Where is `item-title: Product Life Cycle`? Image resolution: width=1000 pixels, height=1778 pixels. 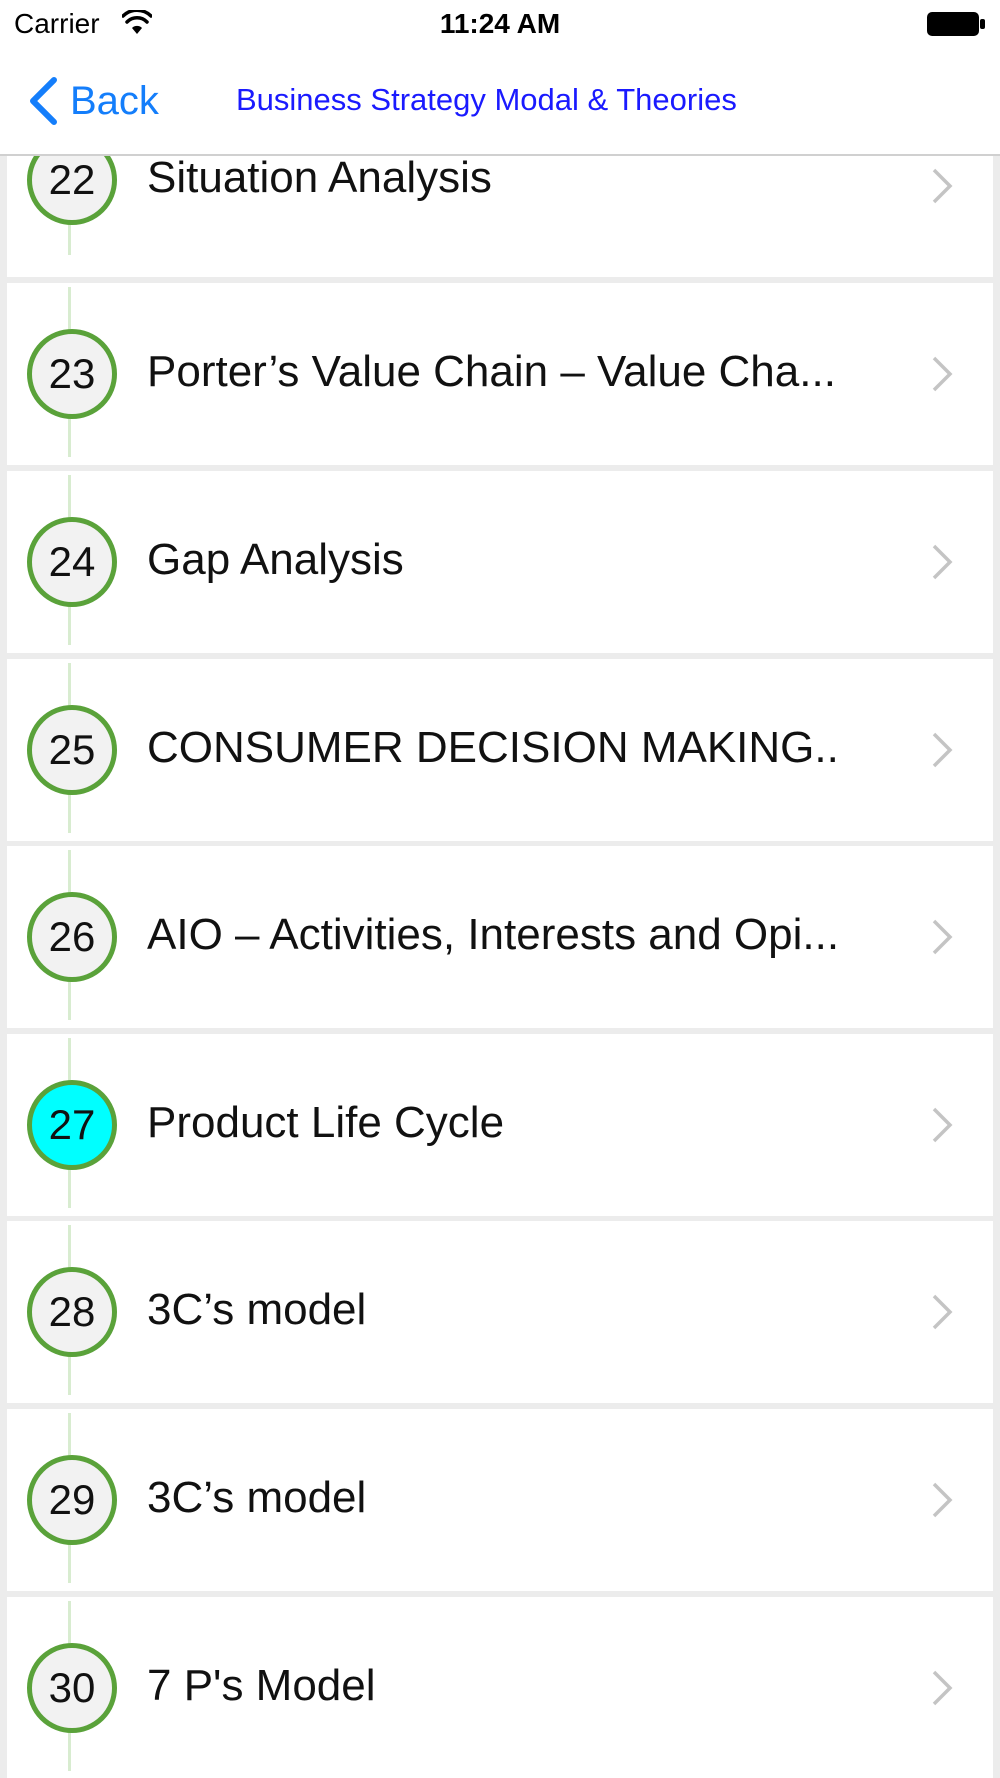
item-title: Product Life Cycle is located at coordinates (326, 1122).